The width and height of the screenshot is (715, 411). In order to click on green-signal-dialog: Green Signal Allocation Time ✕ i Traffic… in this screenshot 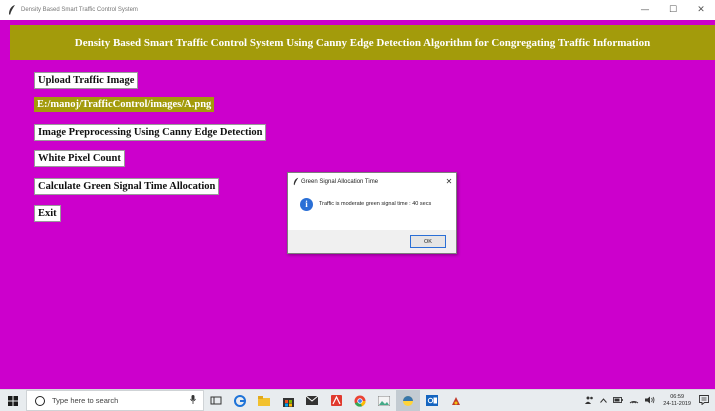, I will do `click(372, 213)`.